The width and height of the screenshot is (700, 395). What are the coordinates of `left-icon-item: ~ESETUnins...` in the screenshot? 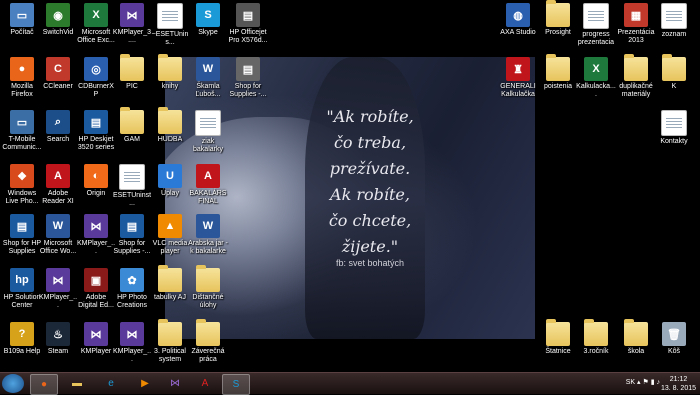 It's located at (170, 25).